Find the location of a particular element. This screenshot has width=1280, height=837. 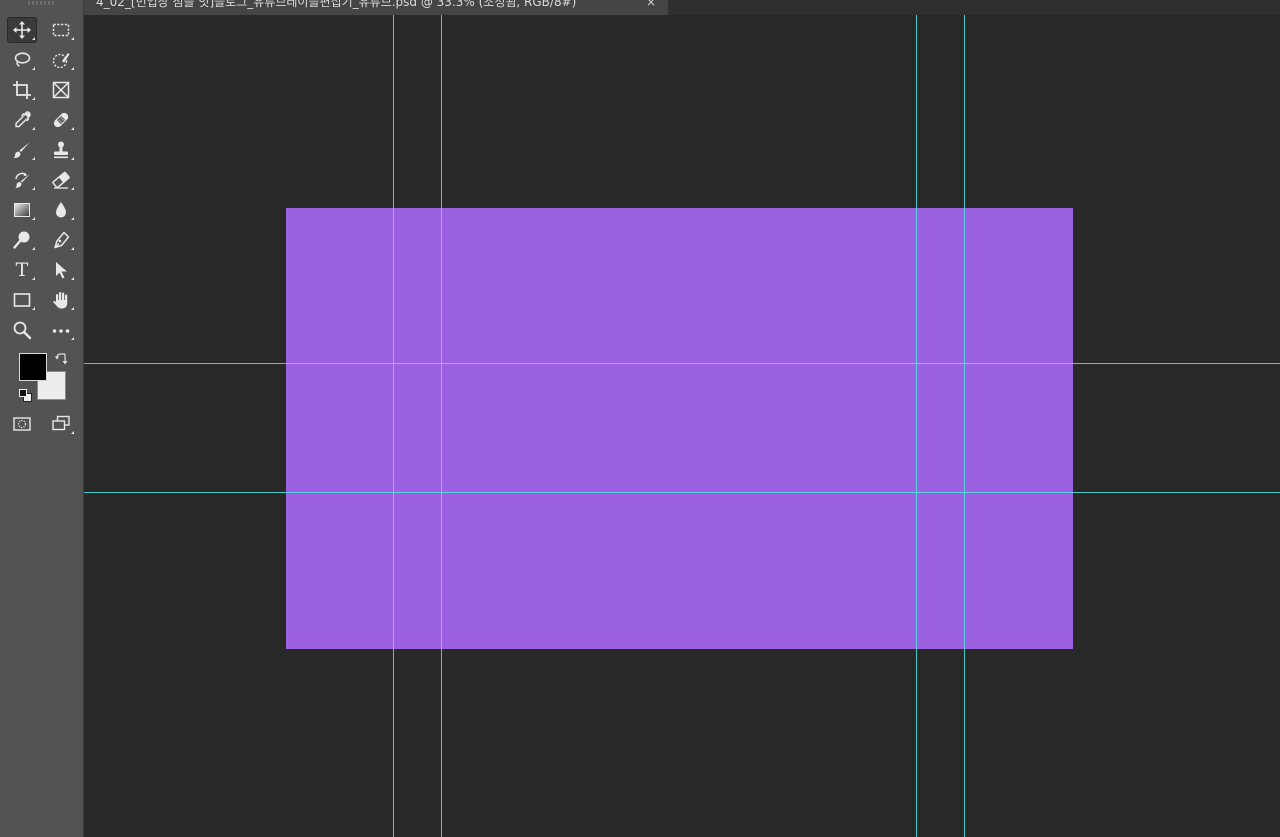

drop-icon is located at coordinates (61, 210).